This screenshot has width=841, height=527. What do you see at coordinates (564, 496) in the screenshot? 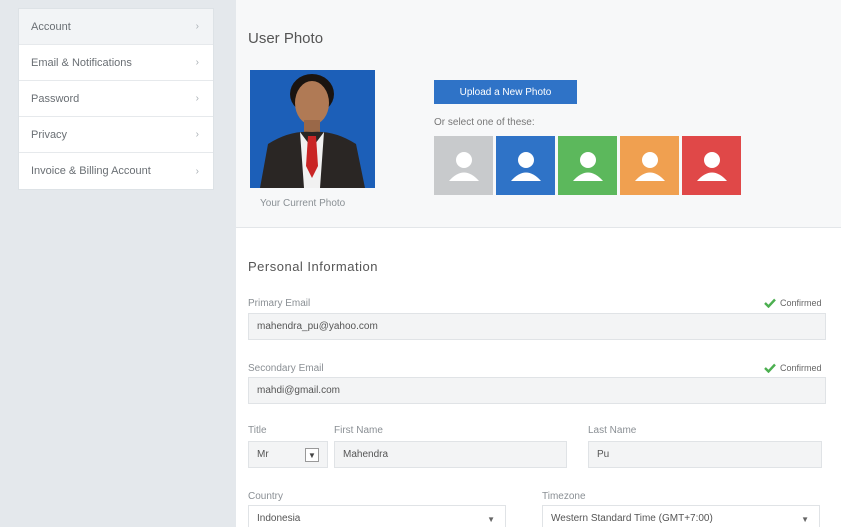
I see `timezone-label: Timezone` at bounding box center [564, 496].